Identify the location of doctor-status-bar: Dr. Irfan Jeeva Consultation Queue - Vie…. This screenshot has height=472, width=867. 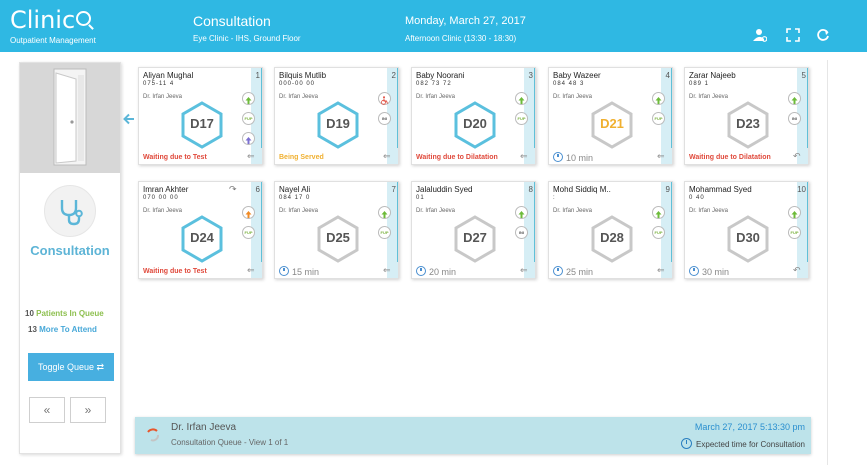
(473, 435).